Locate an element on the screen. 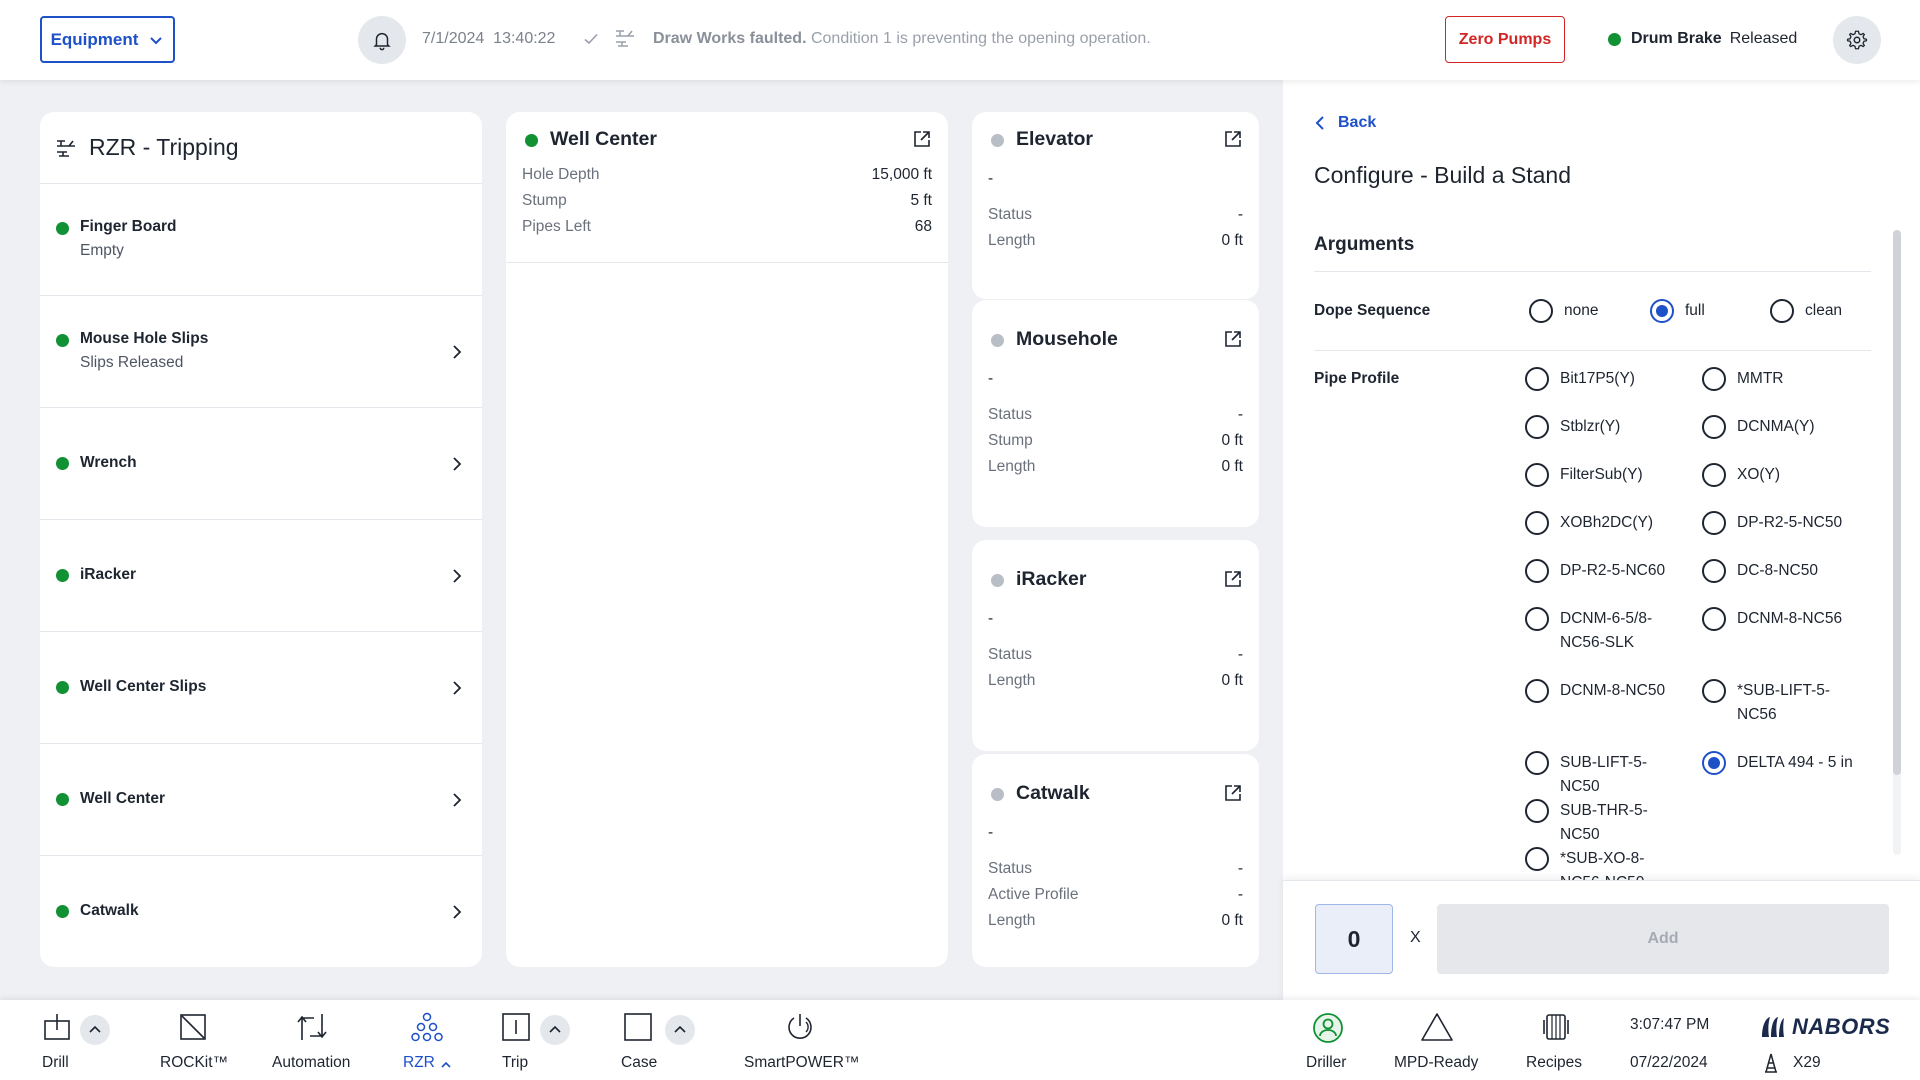 Image resolution: width=1920 pixels, height=1080 pixels. rzr-item-subtitle: Slips Released is located at coordinates (132, 362).